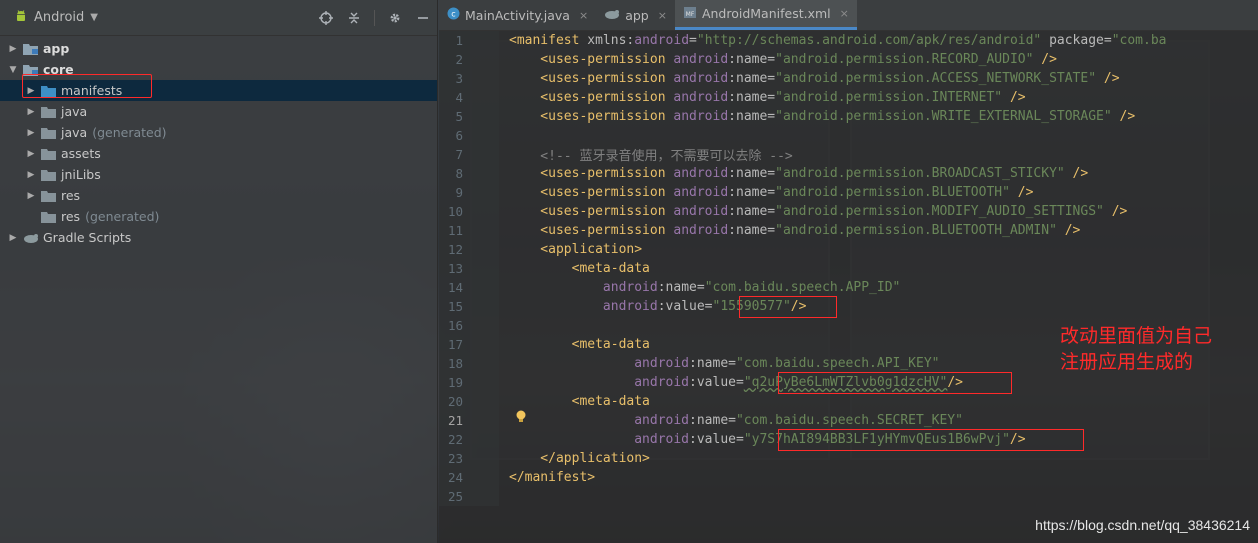 The image size is (1258, 543). I want to click on code-token: android, so click(599, 382).